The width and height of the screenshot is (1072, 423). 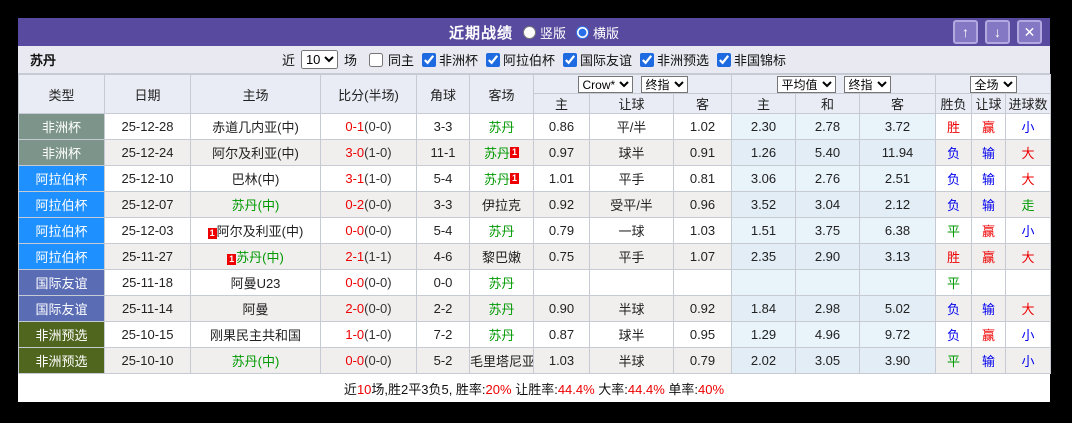 I want to click on col-header-home: 主场, so click(x=255, y=94).